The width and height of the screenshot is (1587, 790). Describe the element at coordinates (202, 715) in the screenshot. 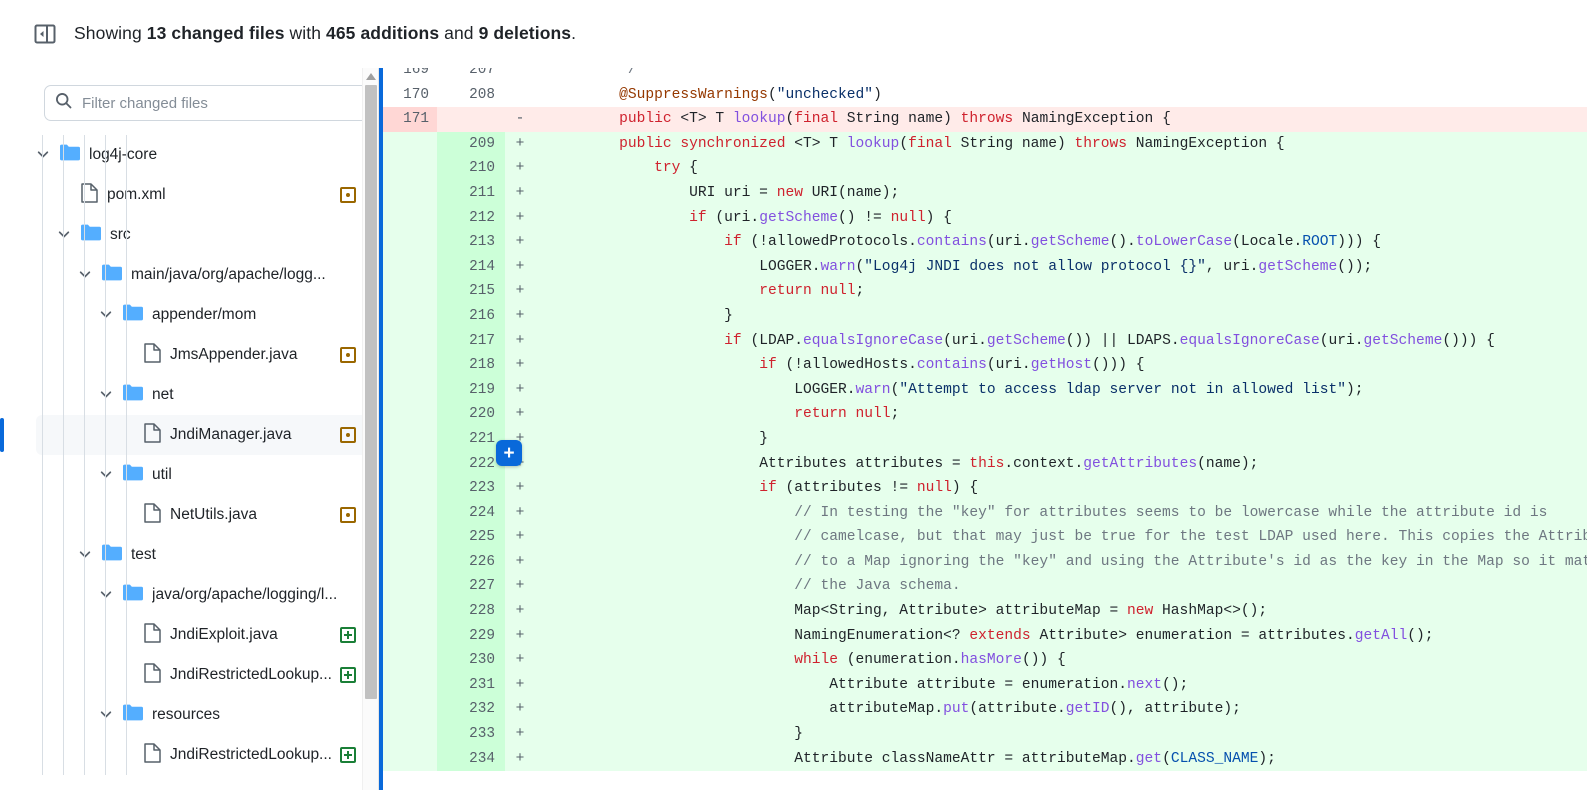

I see `tree-folder-resources: resources` at that location.